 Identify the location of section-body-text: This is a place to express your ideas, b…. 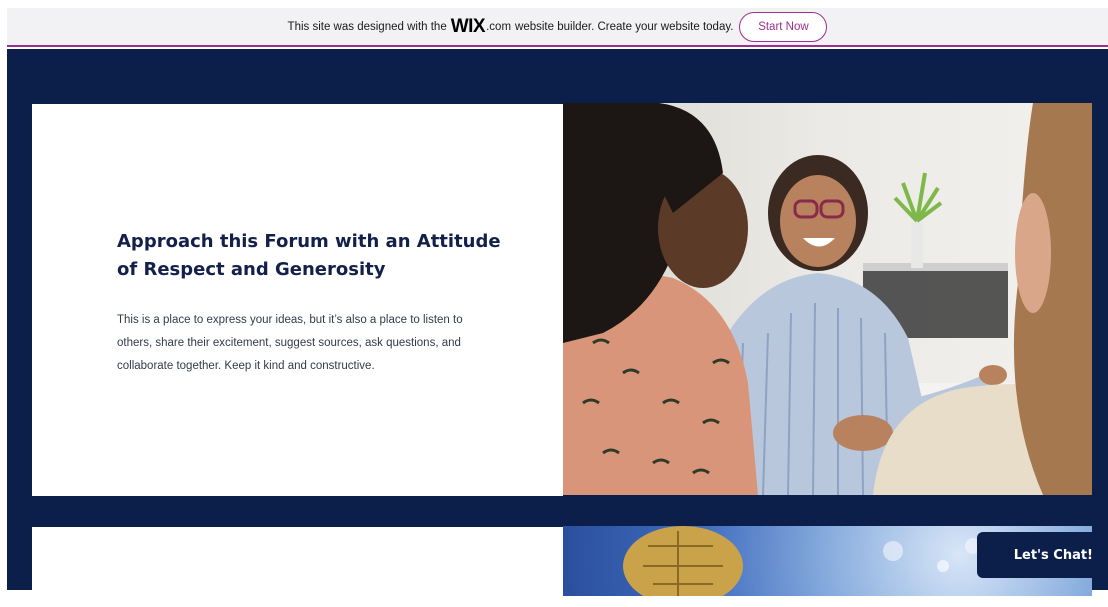
(290, 343).